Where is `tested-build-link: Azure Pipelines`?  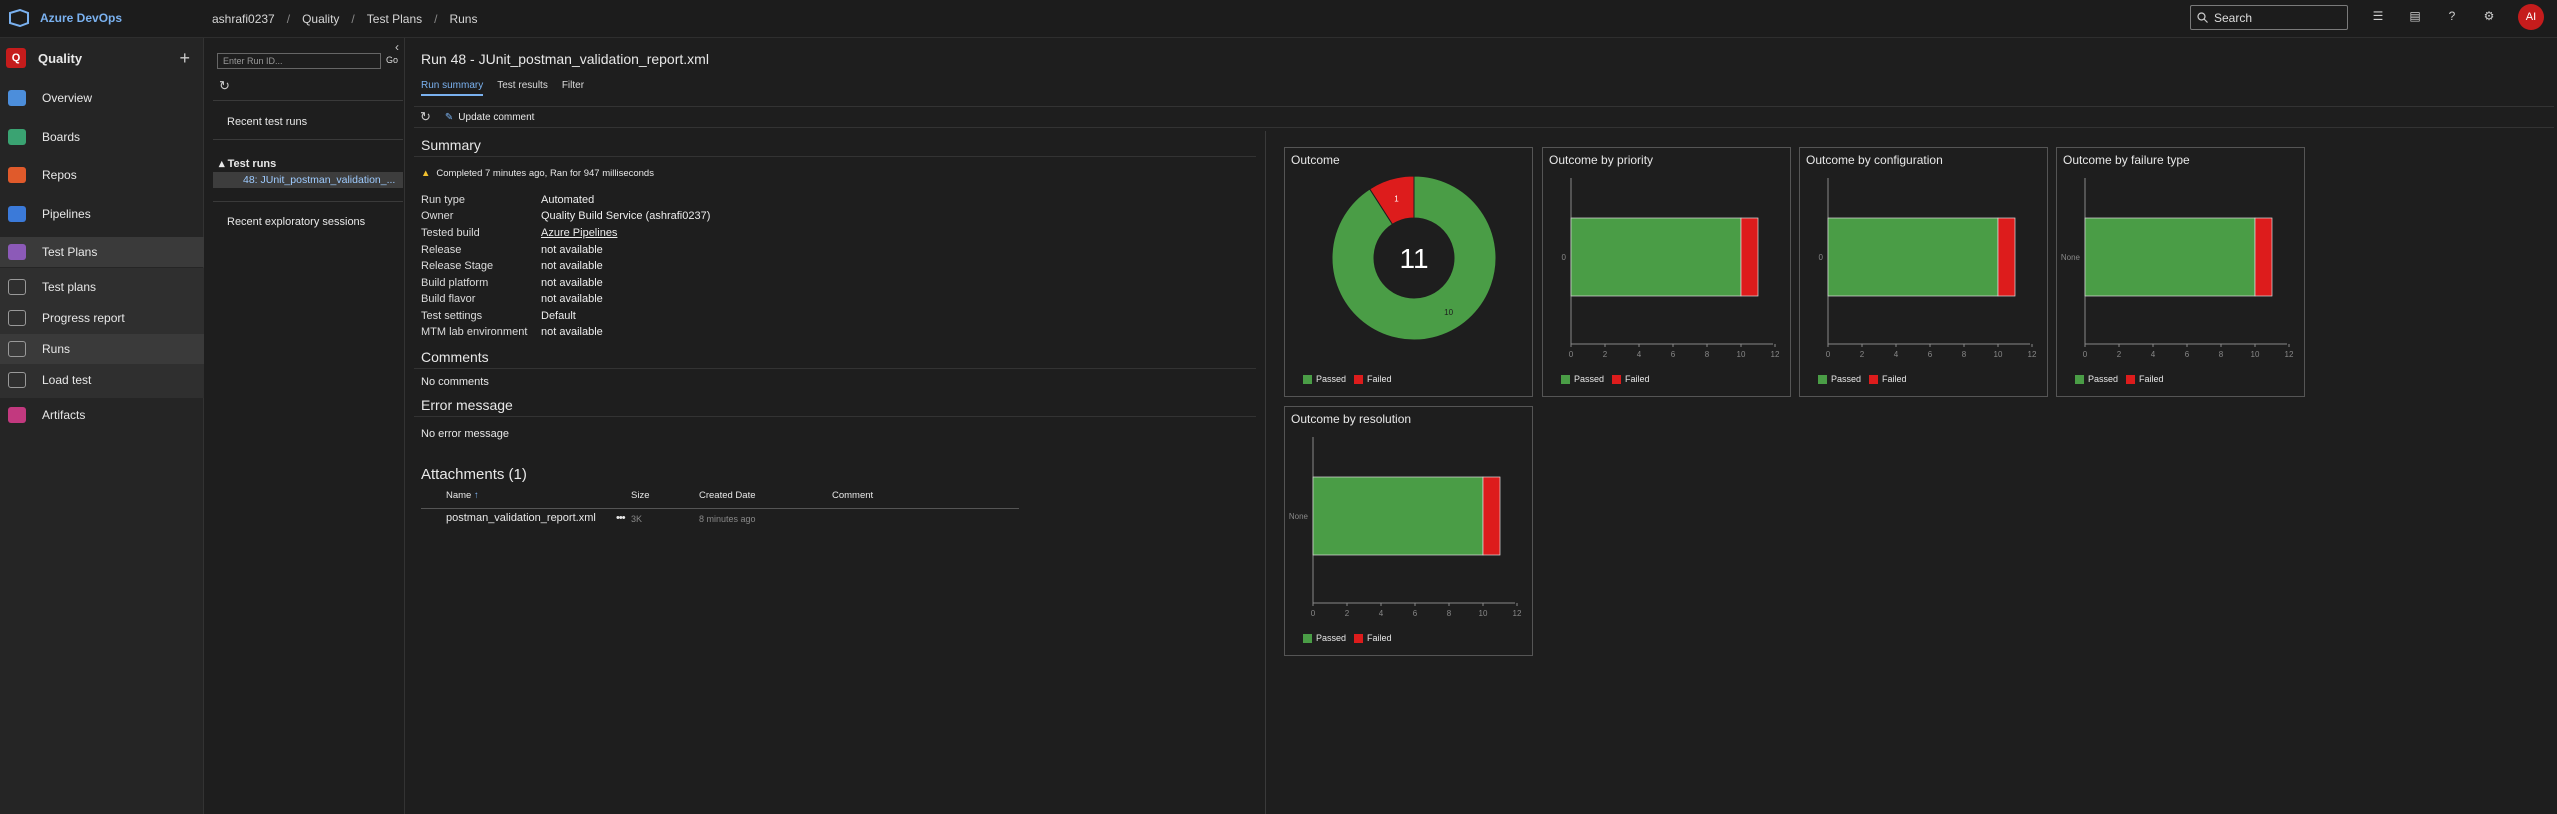 tested-build-link: Azure Pipelines is located at coordinates (579, 233).